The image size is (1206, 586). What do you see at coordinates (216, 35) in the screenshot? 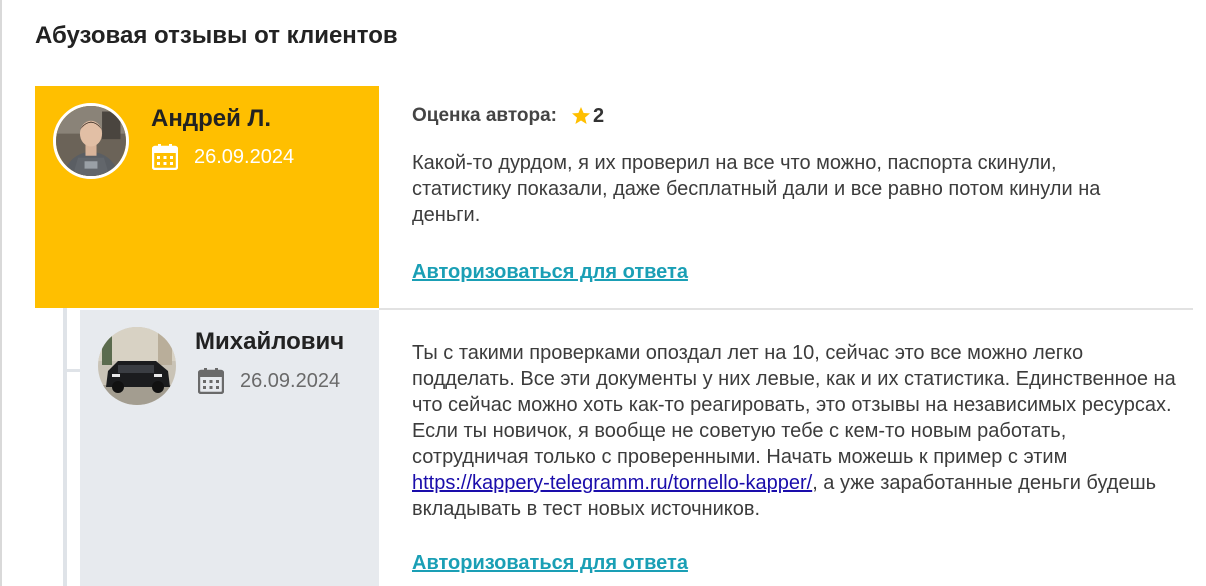
I see `section-title: Абузовая отзывы от клиентов` at bounding box center [216, 35].